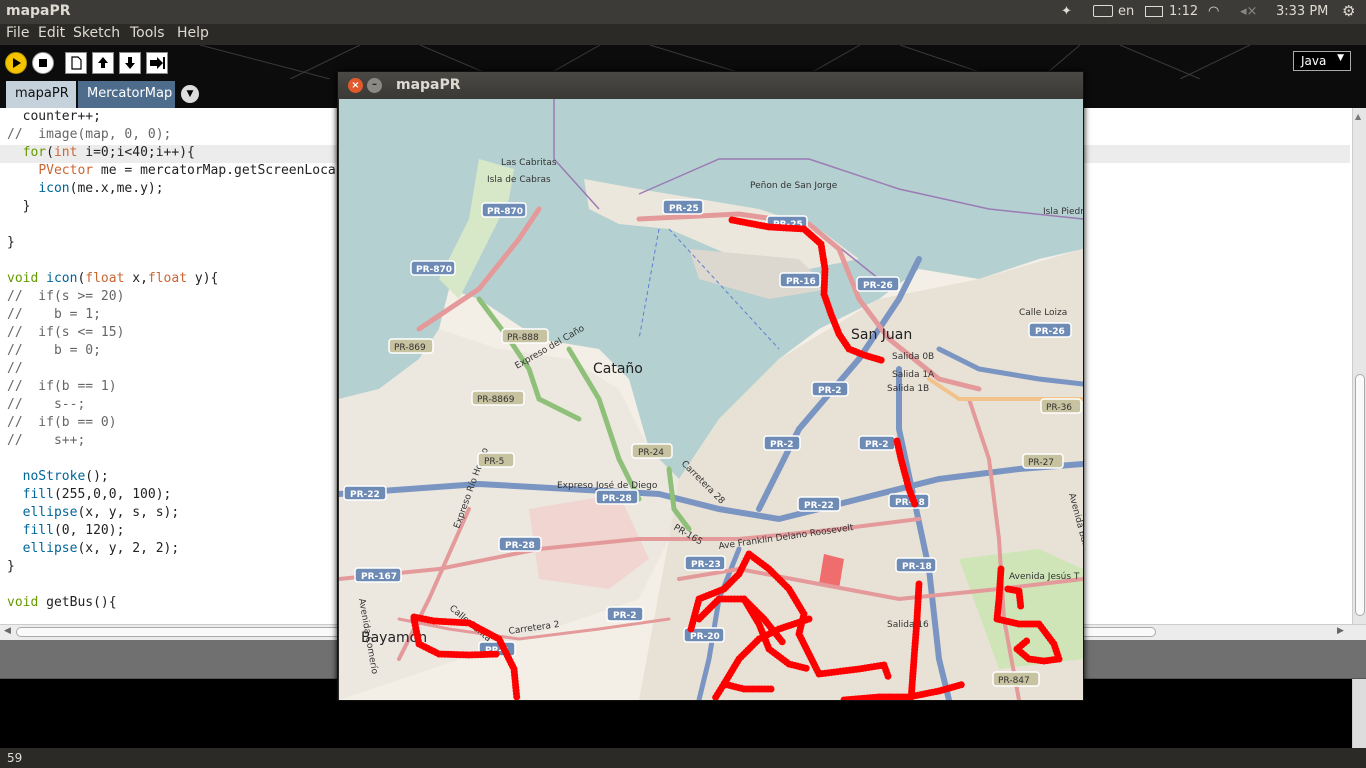 Image resolution: width=1366 pixels, height=768 pixels. I want to click on shield-pr-870-a: PR-870, so click(504, 210).